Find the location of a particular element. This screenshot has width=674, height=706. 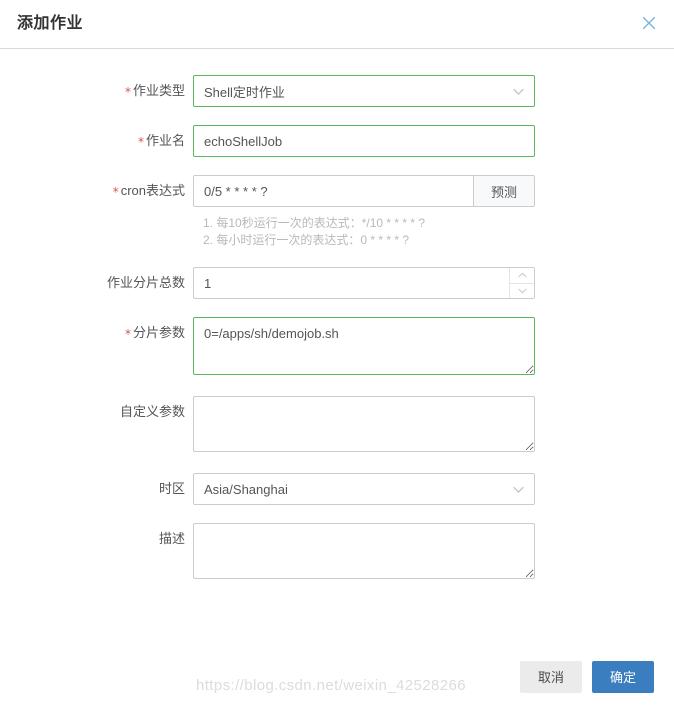

custom-params-textarea is located at coordinates (364, 424).